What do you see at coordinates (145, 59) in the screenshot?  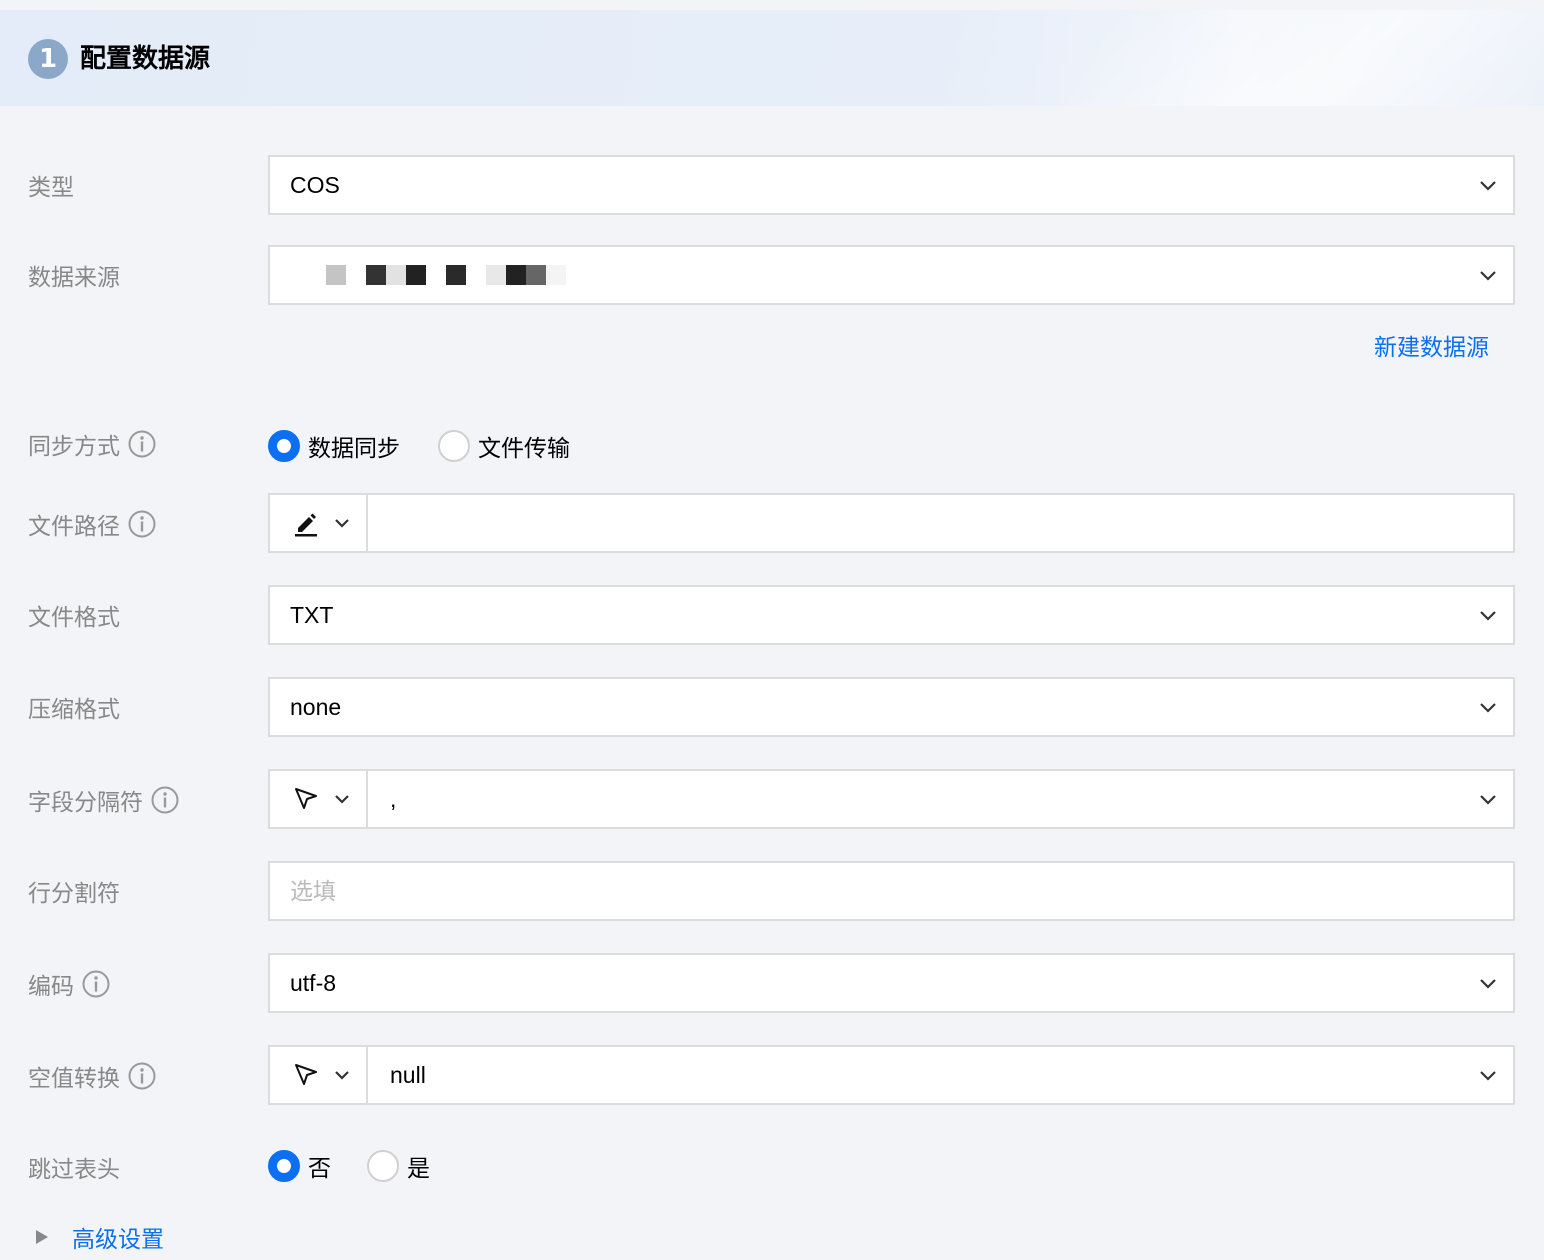 I see `section-title: 配置数据源` at bounding box center [145, 59].